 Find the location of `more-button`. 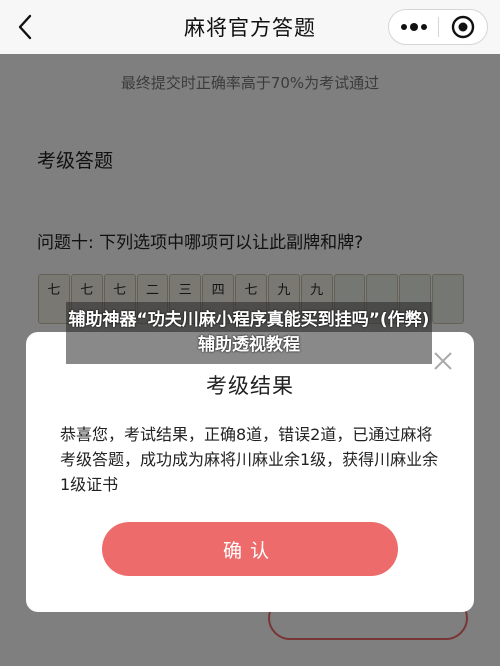

more-button is located at coordinates (413, 27).